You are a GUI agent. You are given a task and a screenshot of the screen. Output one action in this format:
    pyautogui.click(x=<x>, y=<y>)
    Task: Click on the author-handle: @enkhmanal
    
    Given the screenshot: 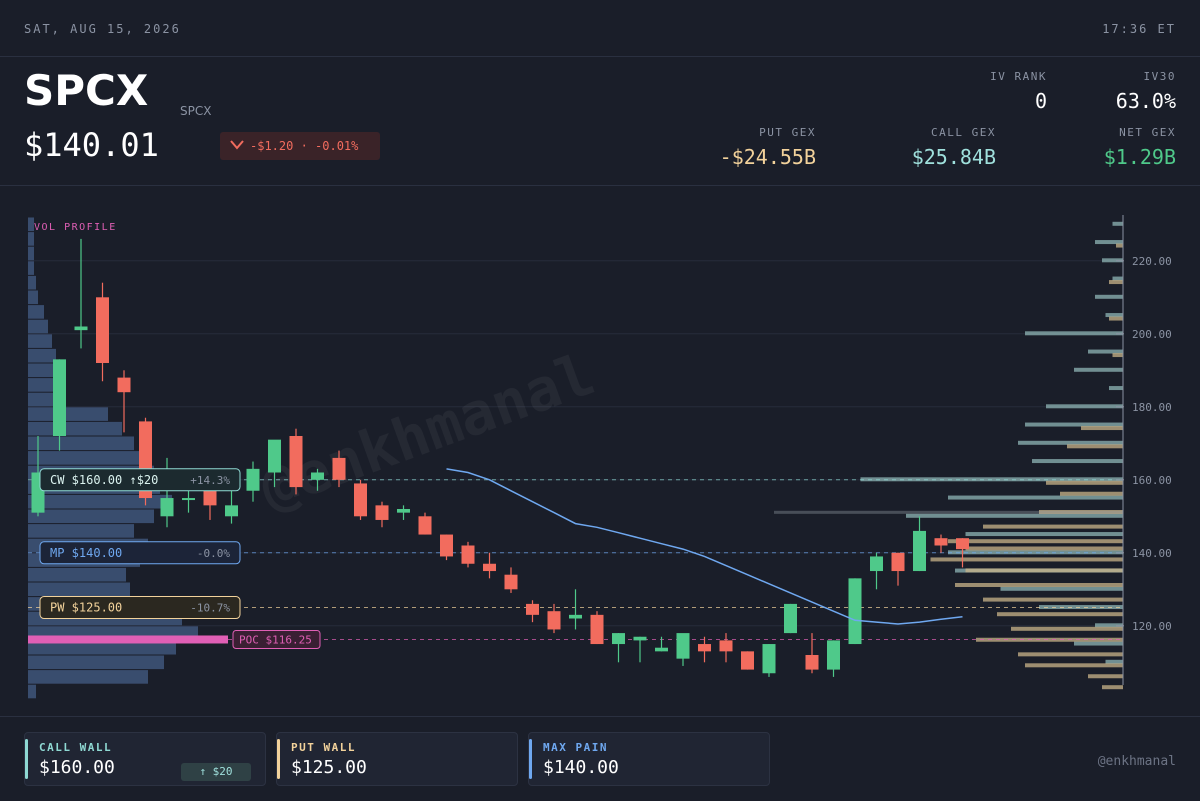 What is the action you would take?
    pyautogui.click(x=1136, y=761)
    